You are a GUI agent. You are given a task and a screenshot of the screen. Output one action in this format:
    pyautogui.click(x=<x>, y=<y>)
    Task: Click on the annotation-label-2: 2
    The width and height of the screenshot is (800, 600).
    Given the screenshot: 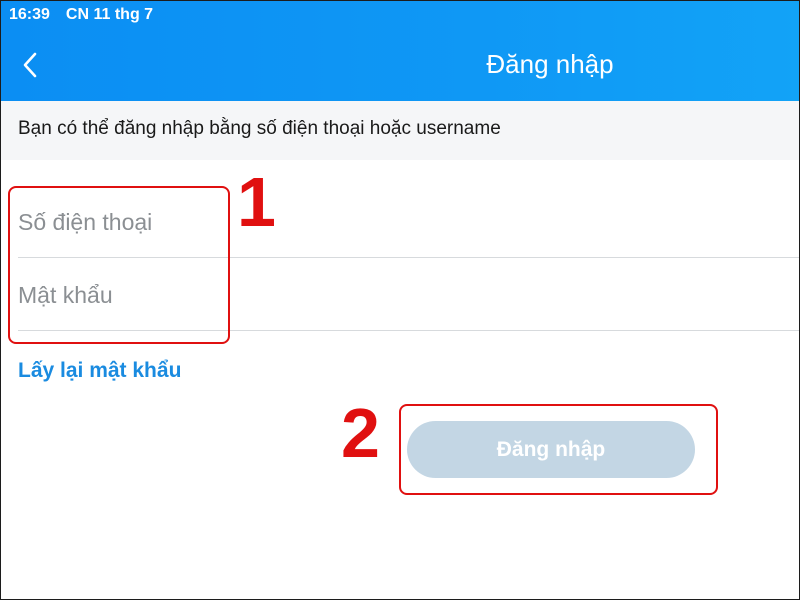 What is the action you would take?
    pyautogui.click(x=360, y=433)
    